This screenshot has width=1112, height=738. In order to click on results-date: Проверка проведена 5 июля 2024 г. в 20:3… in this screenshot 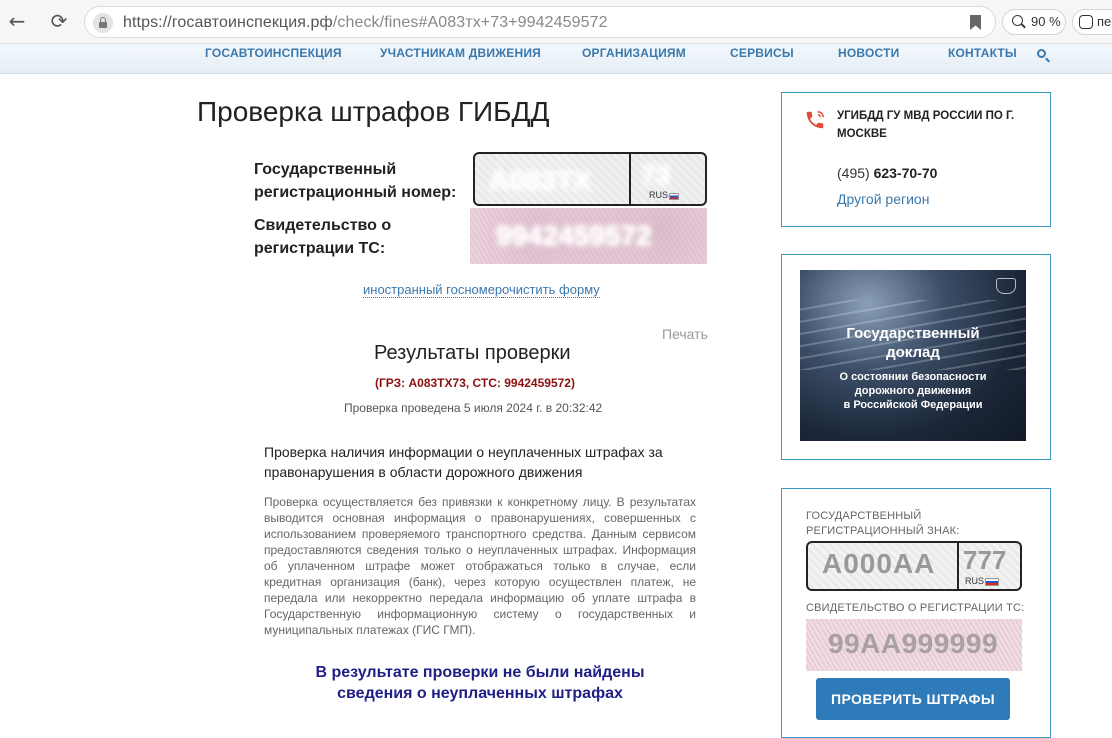, I will do `click(473, 408)`.